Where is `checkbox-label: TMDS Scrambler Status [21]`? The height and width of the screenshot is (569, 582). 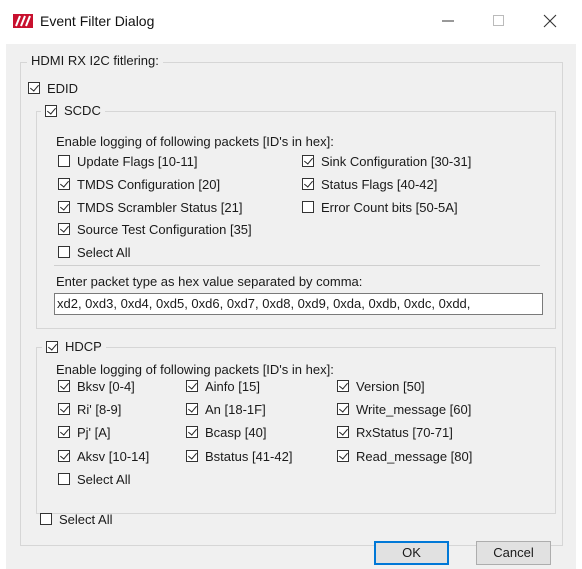
checkbox-label: TMDS Scrambler Status [21] is located at coordinates (160, 207).